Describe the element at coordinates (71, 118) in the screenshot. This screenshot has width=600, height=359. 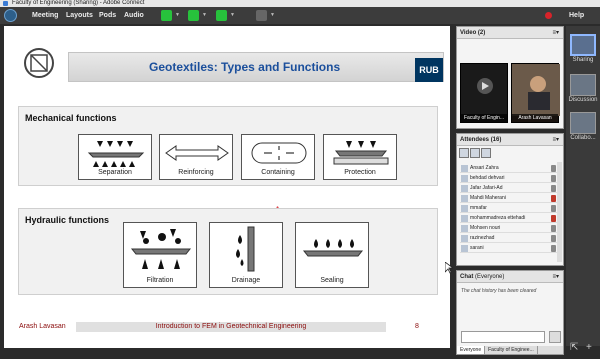
I see `panel-title: Mechanical functions` at that location.